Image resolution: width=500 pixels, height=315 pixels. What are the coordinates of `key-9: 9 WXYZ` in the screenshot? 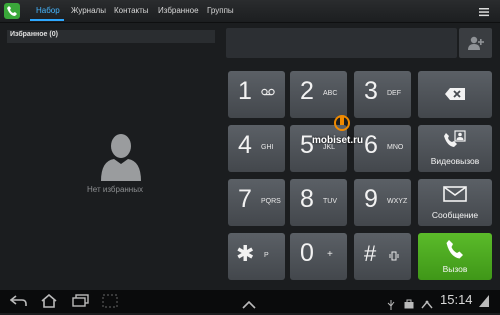 It's located at (382, 202).